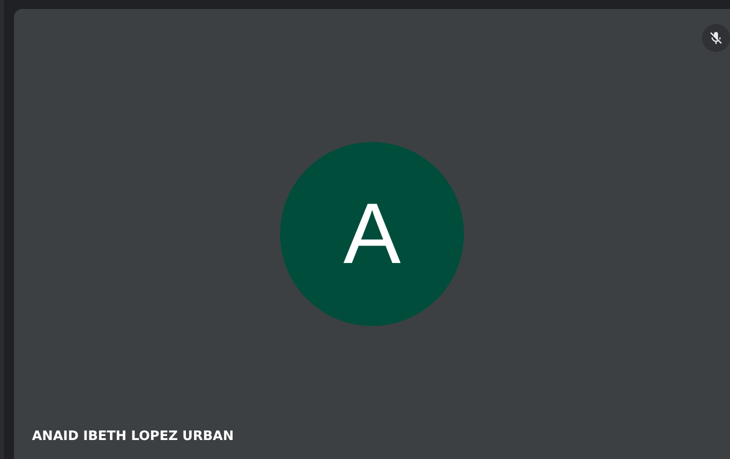  I want to click on avatar: A, so click(372, 234).